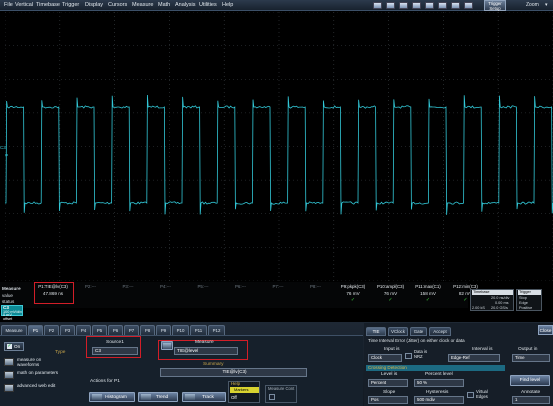 The image size is (553, 406). Describe the element at coordinates (115, 351) in the screenshot. I see `source-field: C3` at that location.